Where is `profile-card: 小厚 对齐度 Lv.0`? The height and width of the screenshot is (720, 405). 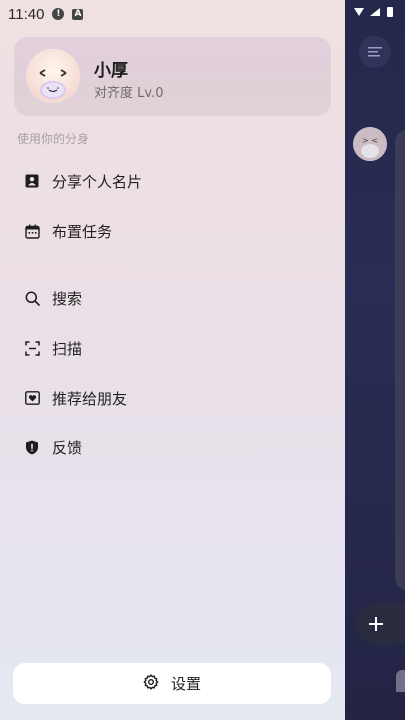
profile-card: 小厚 对齐度 Lv.0 is located at coordinates (172, 76).